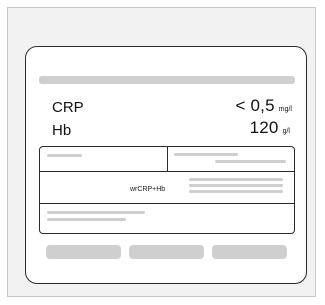  Describe the element at coordinates (286, 131) in the screenshot. I see `hb-unit: g/l` at that location.